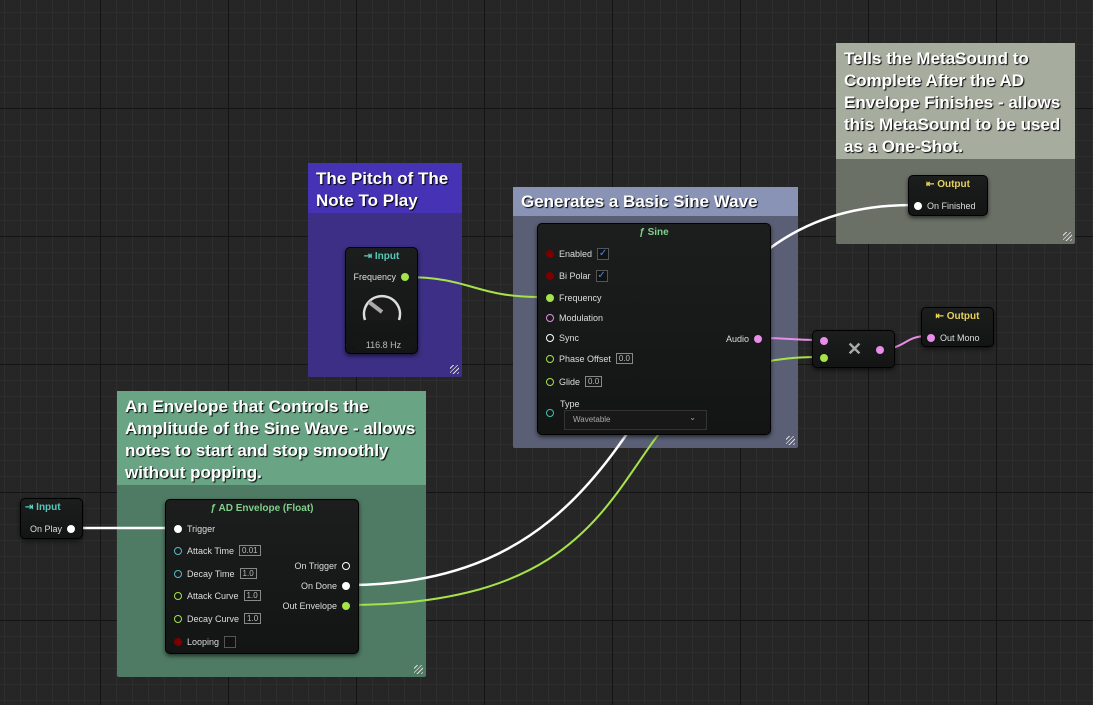 This screenshot has height=705, width=1093. Describe the element at coordinates (71, 529) in the screenshot. I see `on-play-pin` at that location.